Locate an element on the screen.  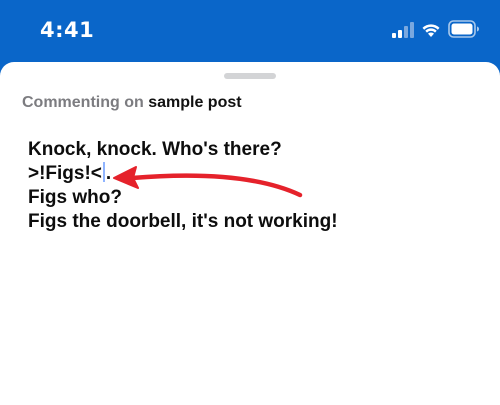
spoiler-text: >!Figs!< is located at coordinates (65, 173).